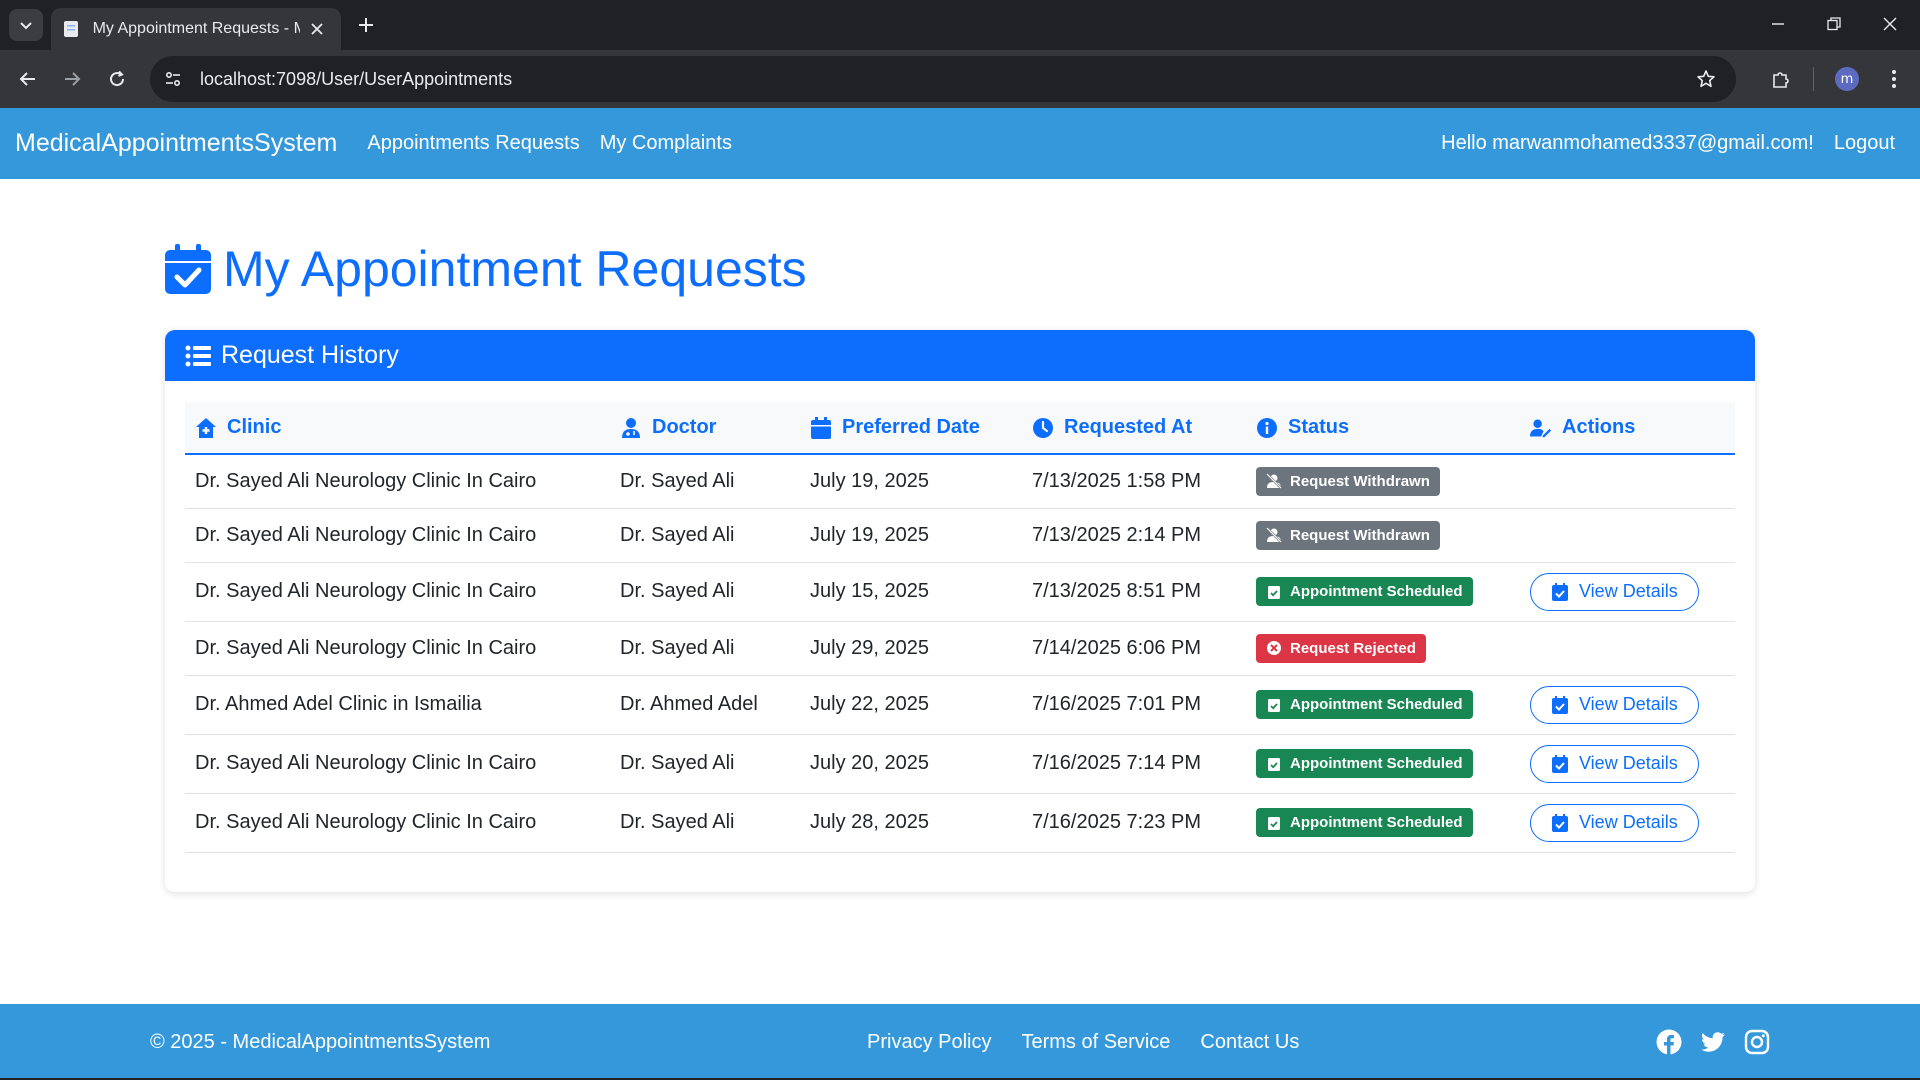  I want to click on nav-link-appointments-requests: Appointments Requests, so click(473, 143).